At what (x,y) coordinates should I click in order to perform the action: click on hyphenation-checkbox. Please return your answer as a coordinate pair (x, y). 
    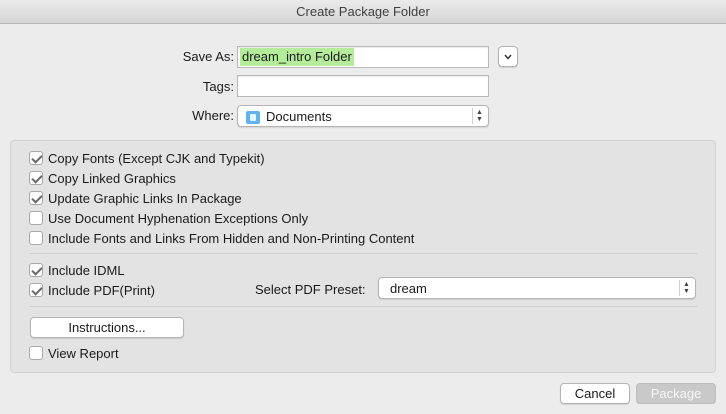
    Looking at the image, I should click on (36, 218).